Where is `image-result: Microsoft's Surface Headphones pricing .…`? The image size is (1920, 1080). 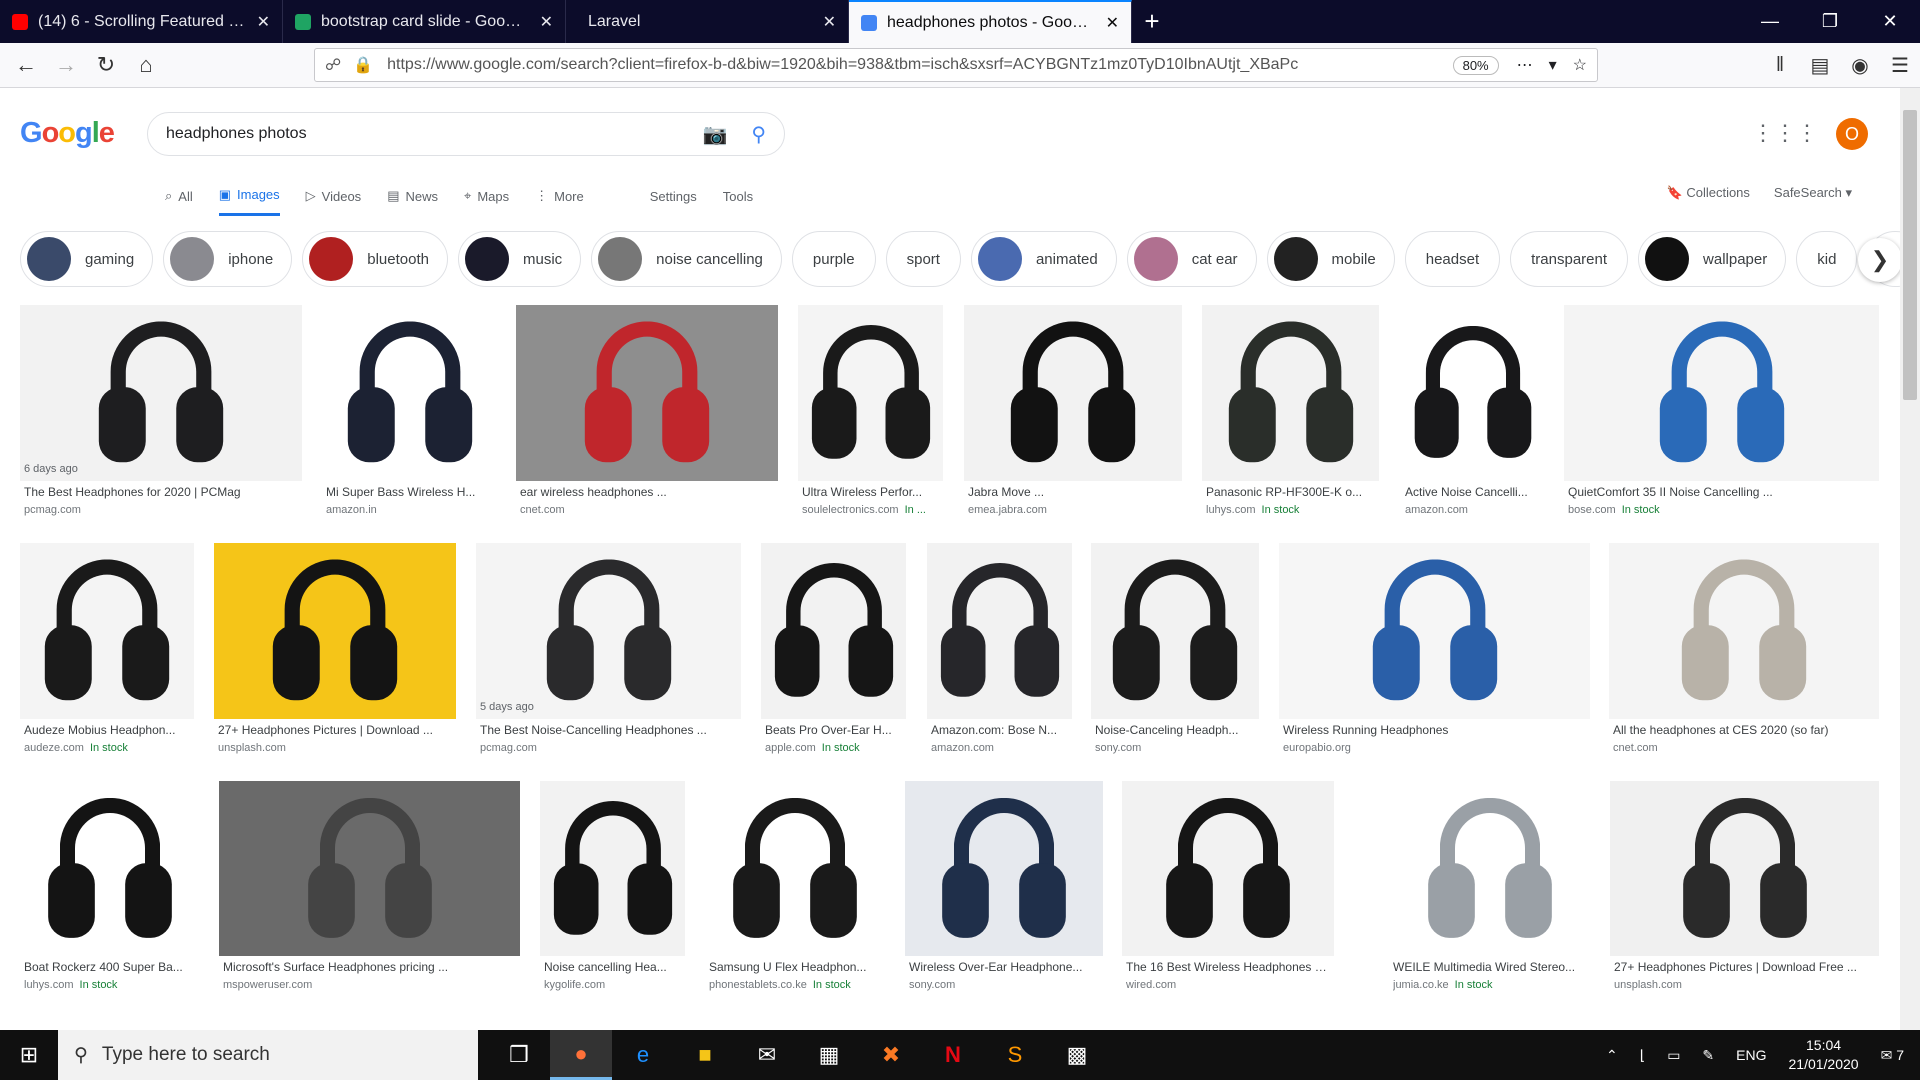 image-result: Microsoft's Surface Headphones pricing .… is located at coordinates (369, 886).